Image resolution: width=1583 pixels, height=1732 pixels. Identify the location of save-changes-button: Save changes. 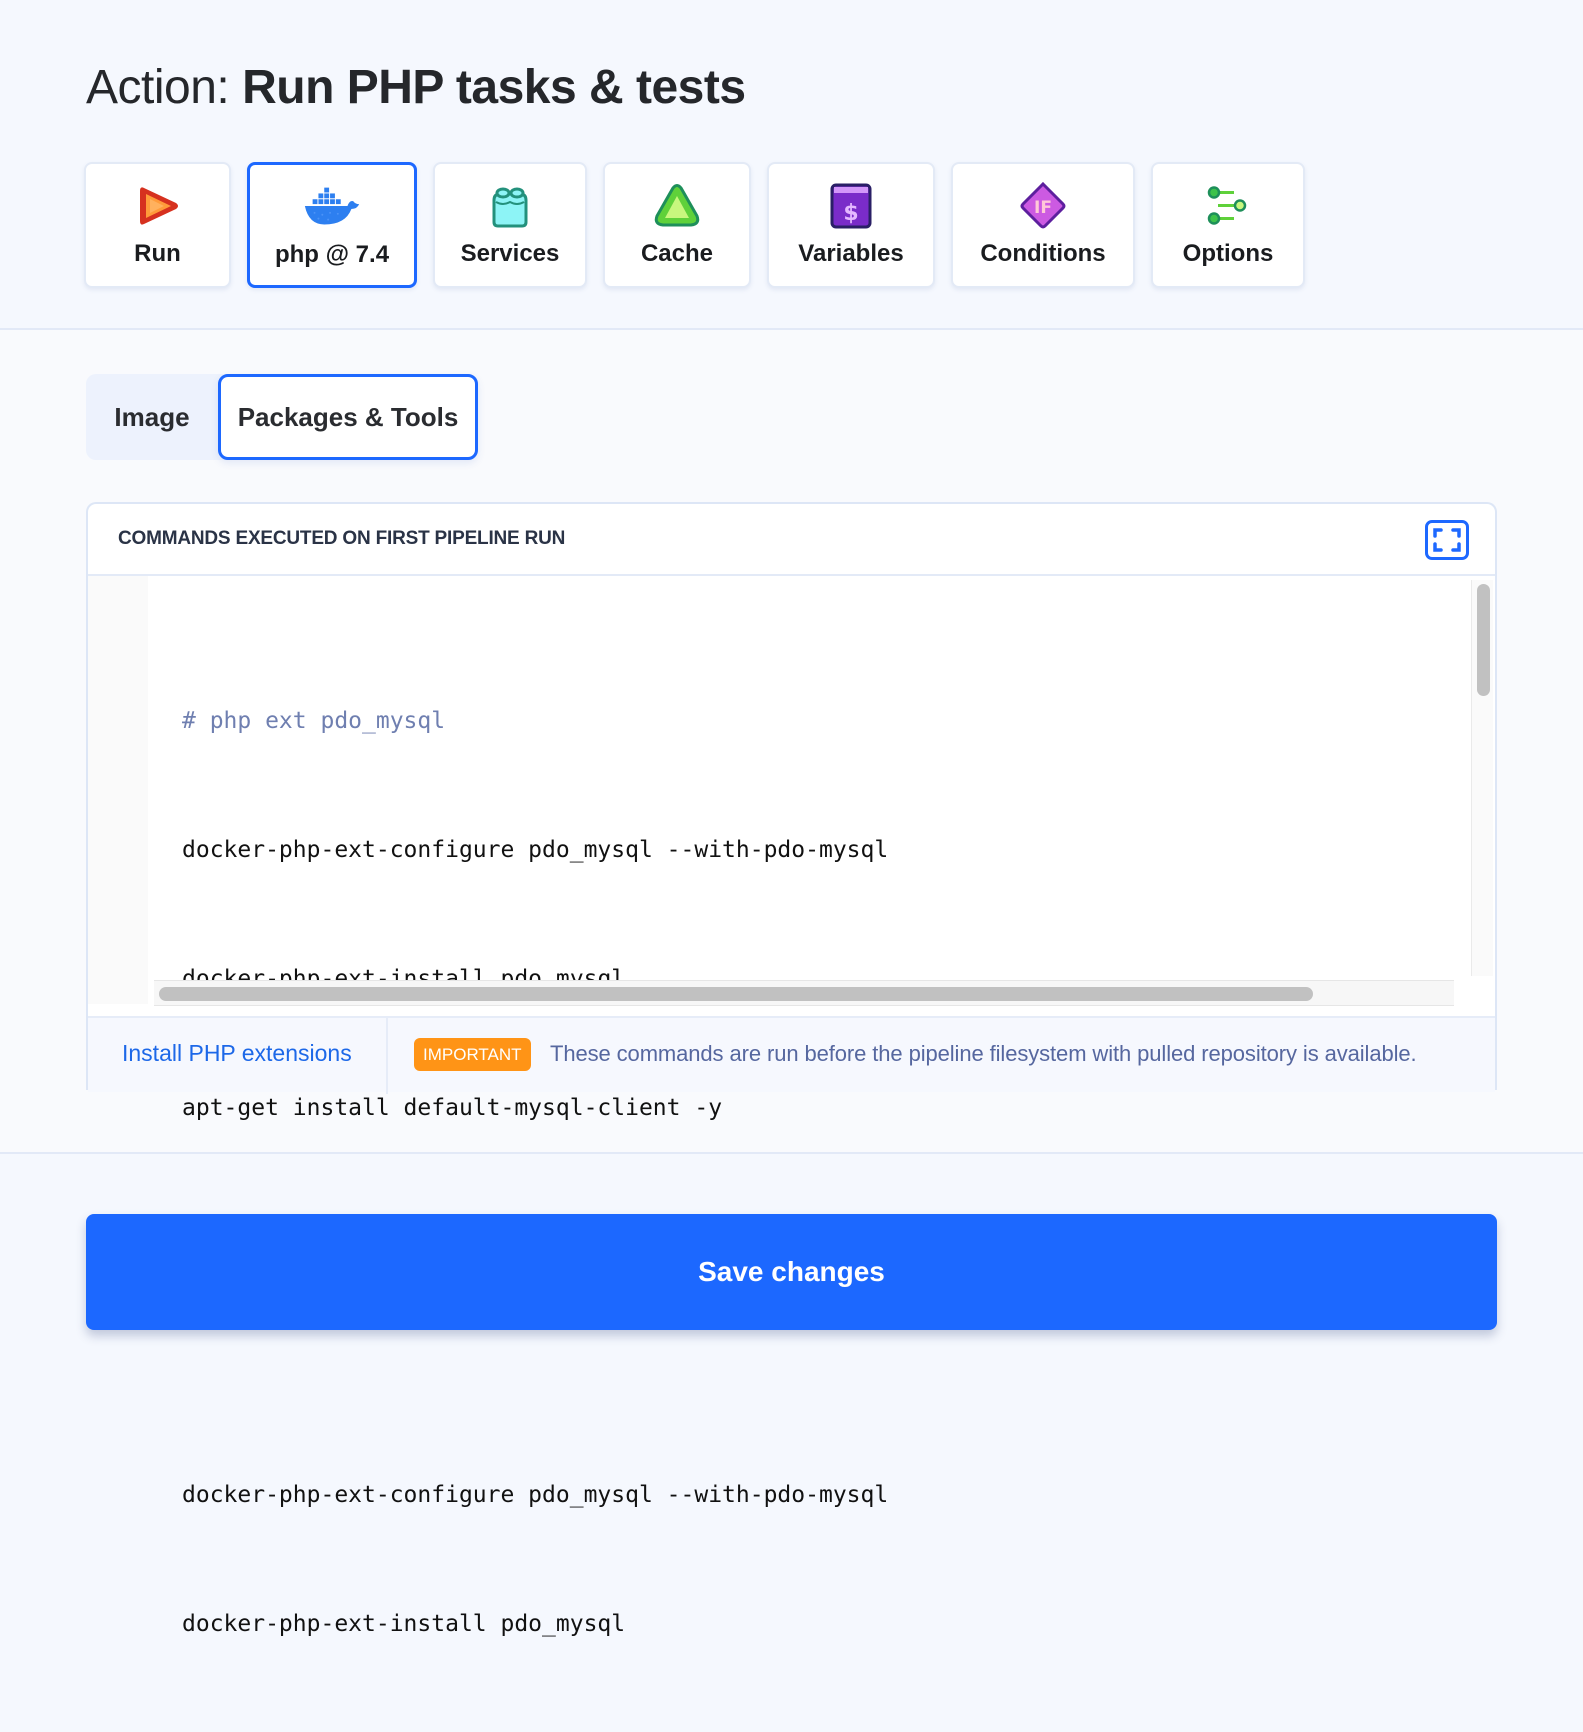
(791, 1272).